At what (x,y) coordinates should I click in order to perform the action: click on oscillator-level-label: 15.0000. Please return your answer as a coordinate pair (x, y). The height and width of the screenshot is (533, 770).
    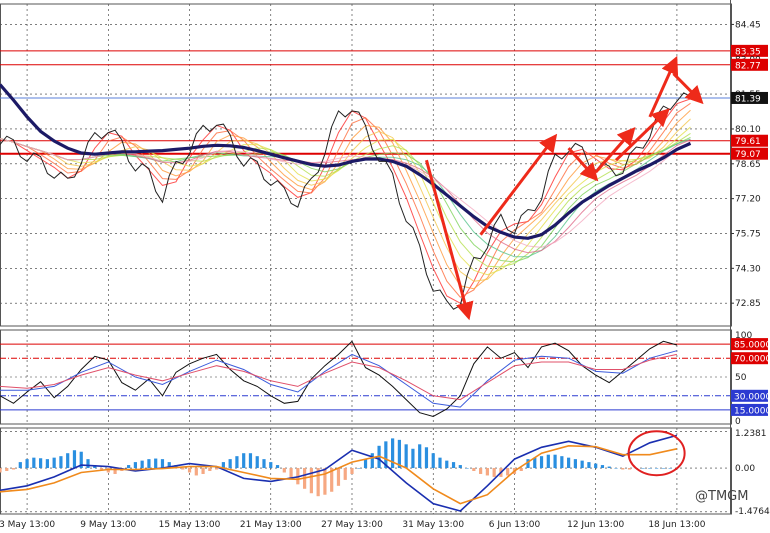
    Looking at the image, I should click on (752, 411).